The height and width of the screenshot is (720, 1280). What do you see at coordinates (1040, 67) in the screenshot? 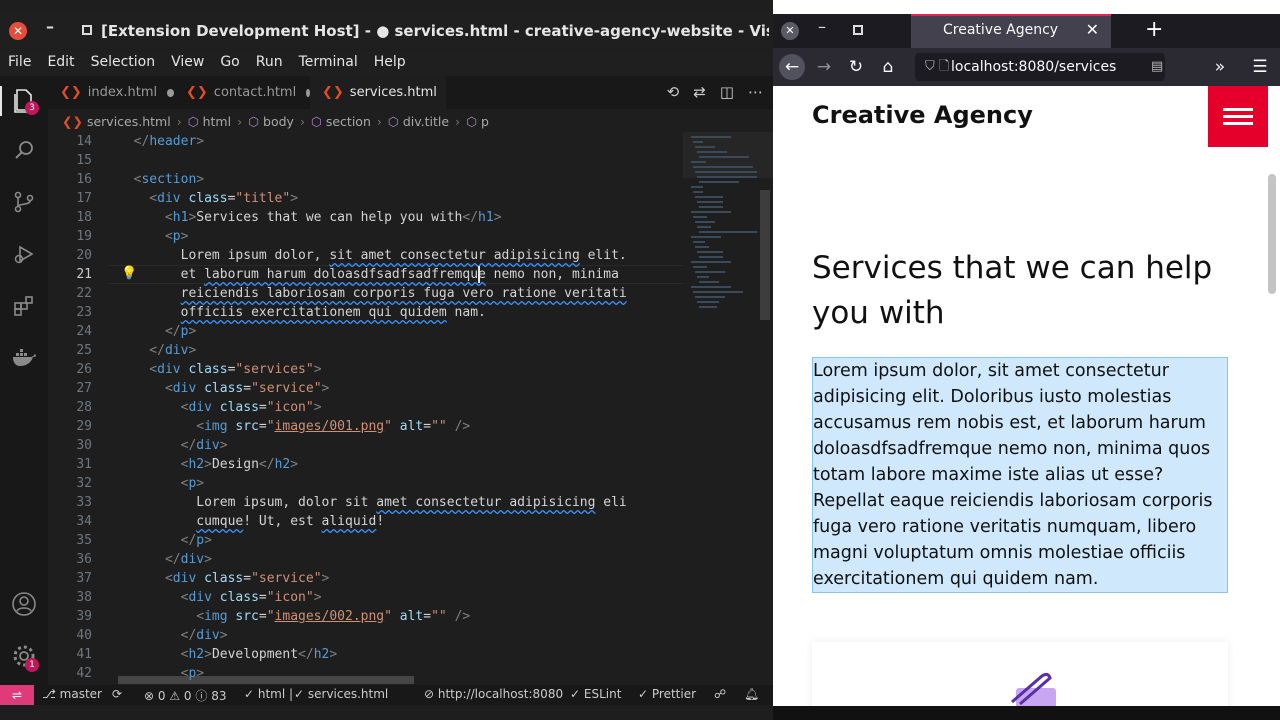
I see `url-bar: ⛉ 🗋 localhost:8080/services ▤ ⋯` at bounding box center [1040, 67].